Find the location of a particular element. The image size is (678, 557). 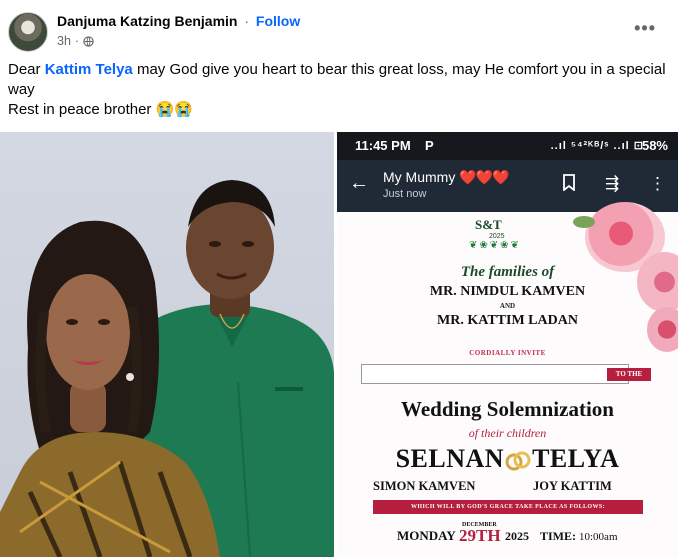

bride-full-name: JOY KATTIM is located at coordinates (572, 486).